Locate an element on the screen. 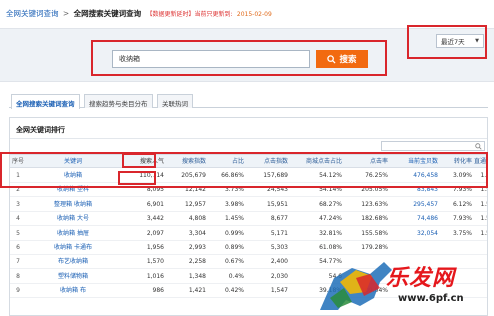 This screenshot has width=494, height=316. cell-click-rate: 123.63% is located at coordinates (374, 204).